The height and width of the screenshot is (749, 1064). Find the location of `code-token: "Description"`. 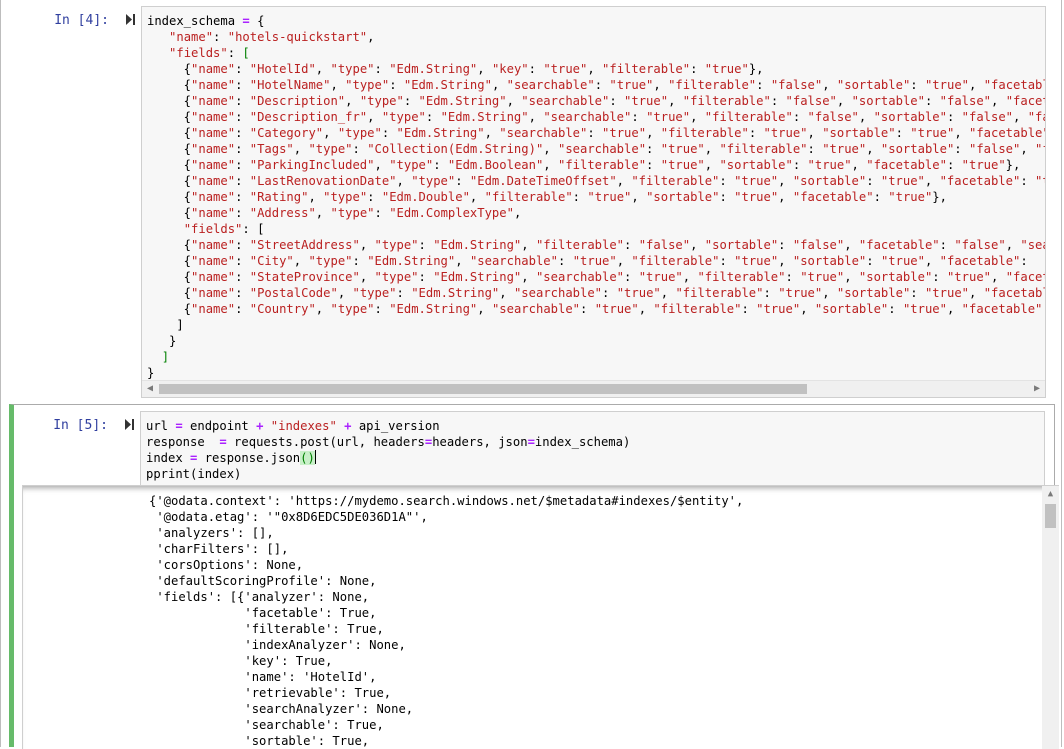

code-token: "Description" is located at coordinates (297, 101).